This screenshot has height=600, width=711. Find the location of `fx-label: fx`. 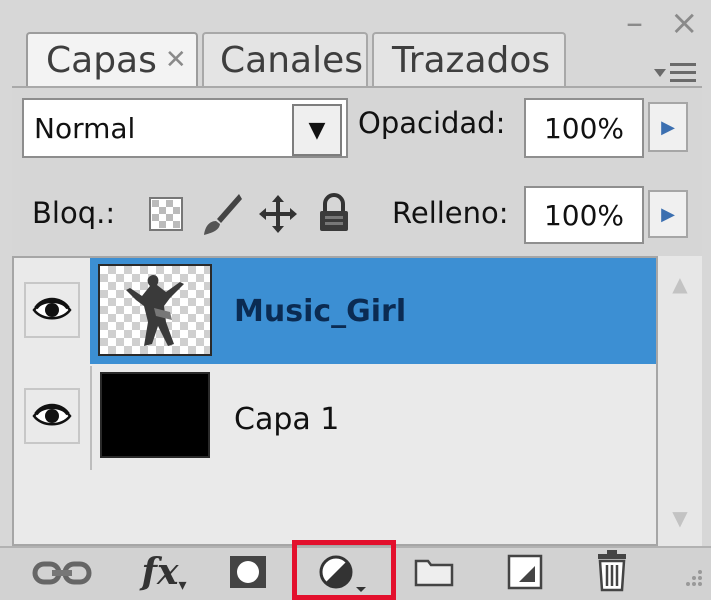

fx-label: fx is located at coordinates (160, 572).